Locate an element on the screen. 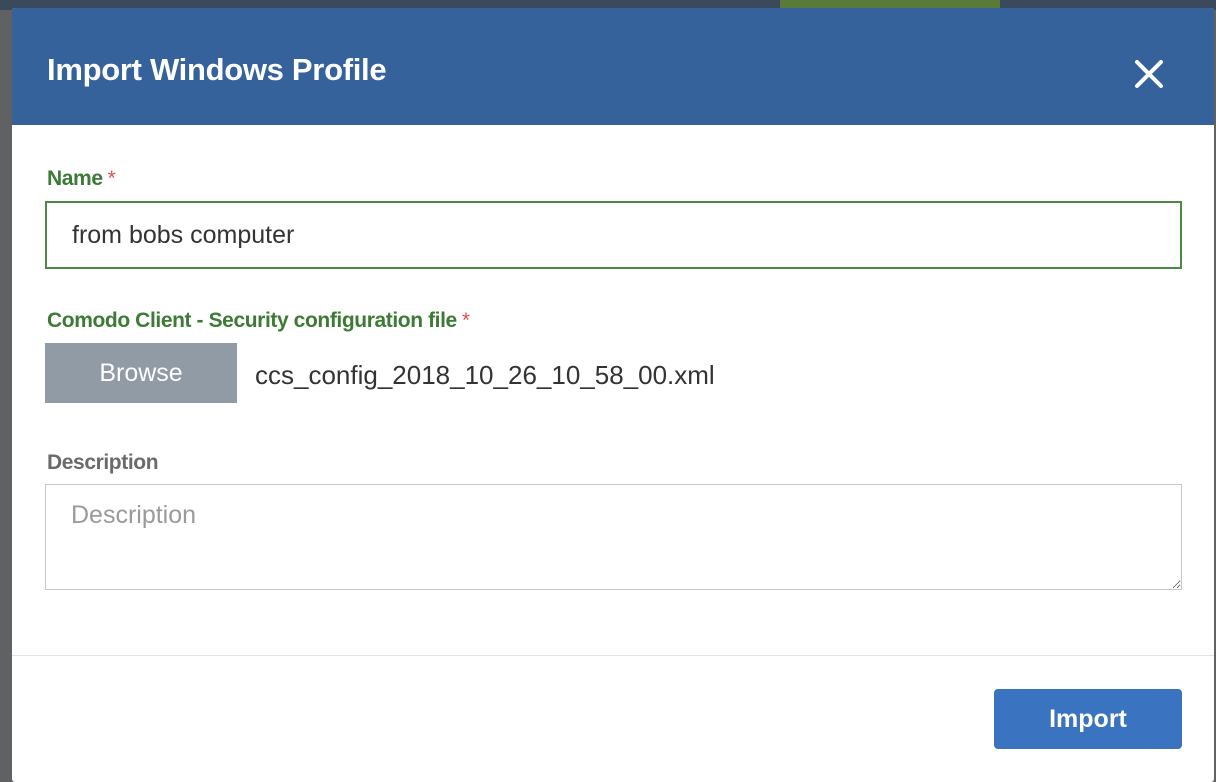 Image resolution: width=1216 pixels, height=782 pixels. name-label: Name * is located at coordinates (81, 179).